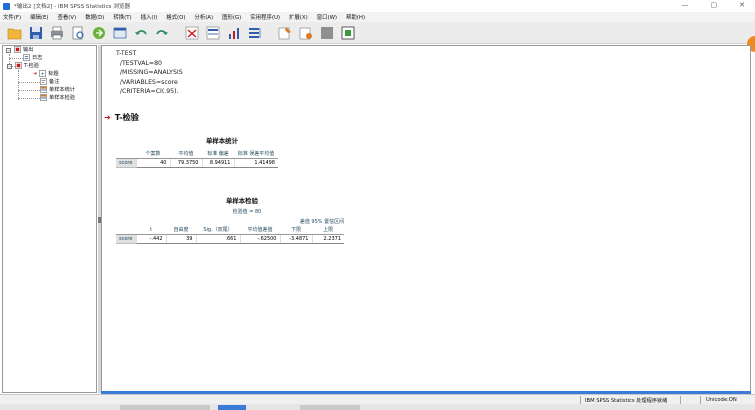 The image size is (755, 410). Describe the element at coordinates (149, 17) in the screenshot. I see `menu-insert: 插入(I)` at that location.